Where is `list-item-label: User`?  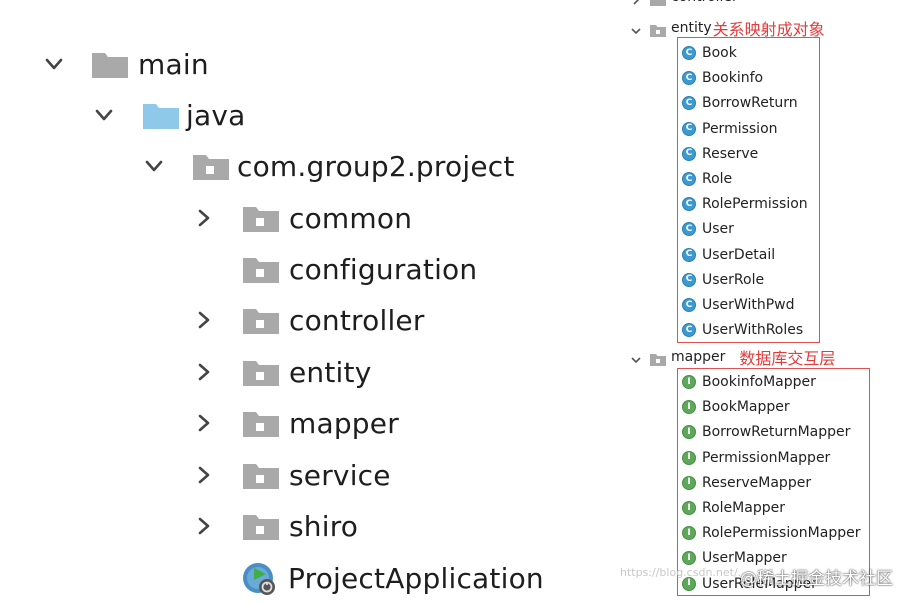
list-item-label: User is located at coordinates (718, 229).